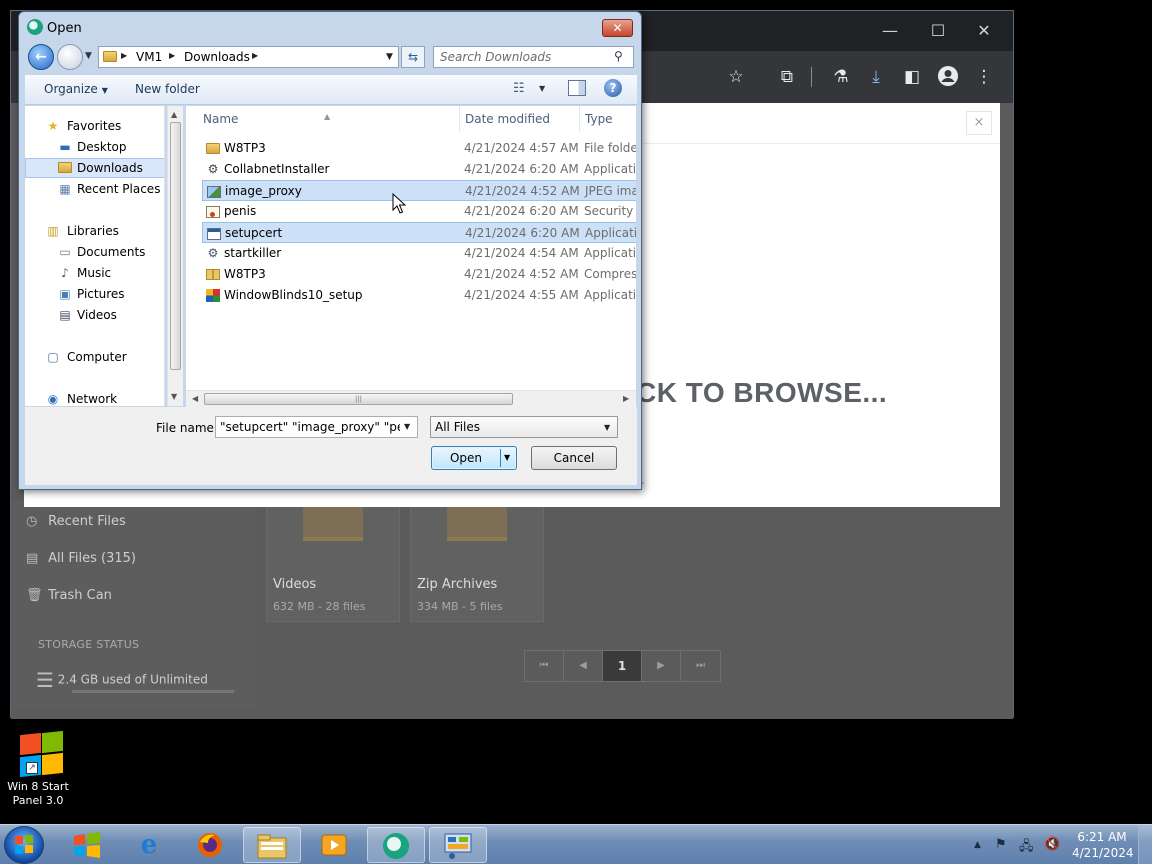 The width and height of the screenshot is (1152, 864). I want to click on address-dropdown: ▼, so click(389, 57).